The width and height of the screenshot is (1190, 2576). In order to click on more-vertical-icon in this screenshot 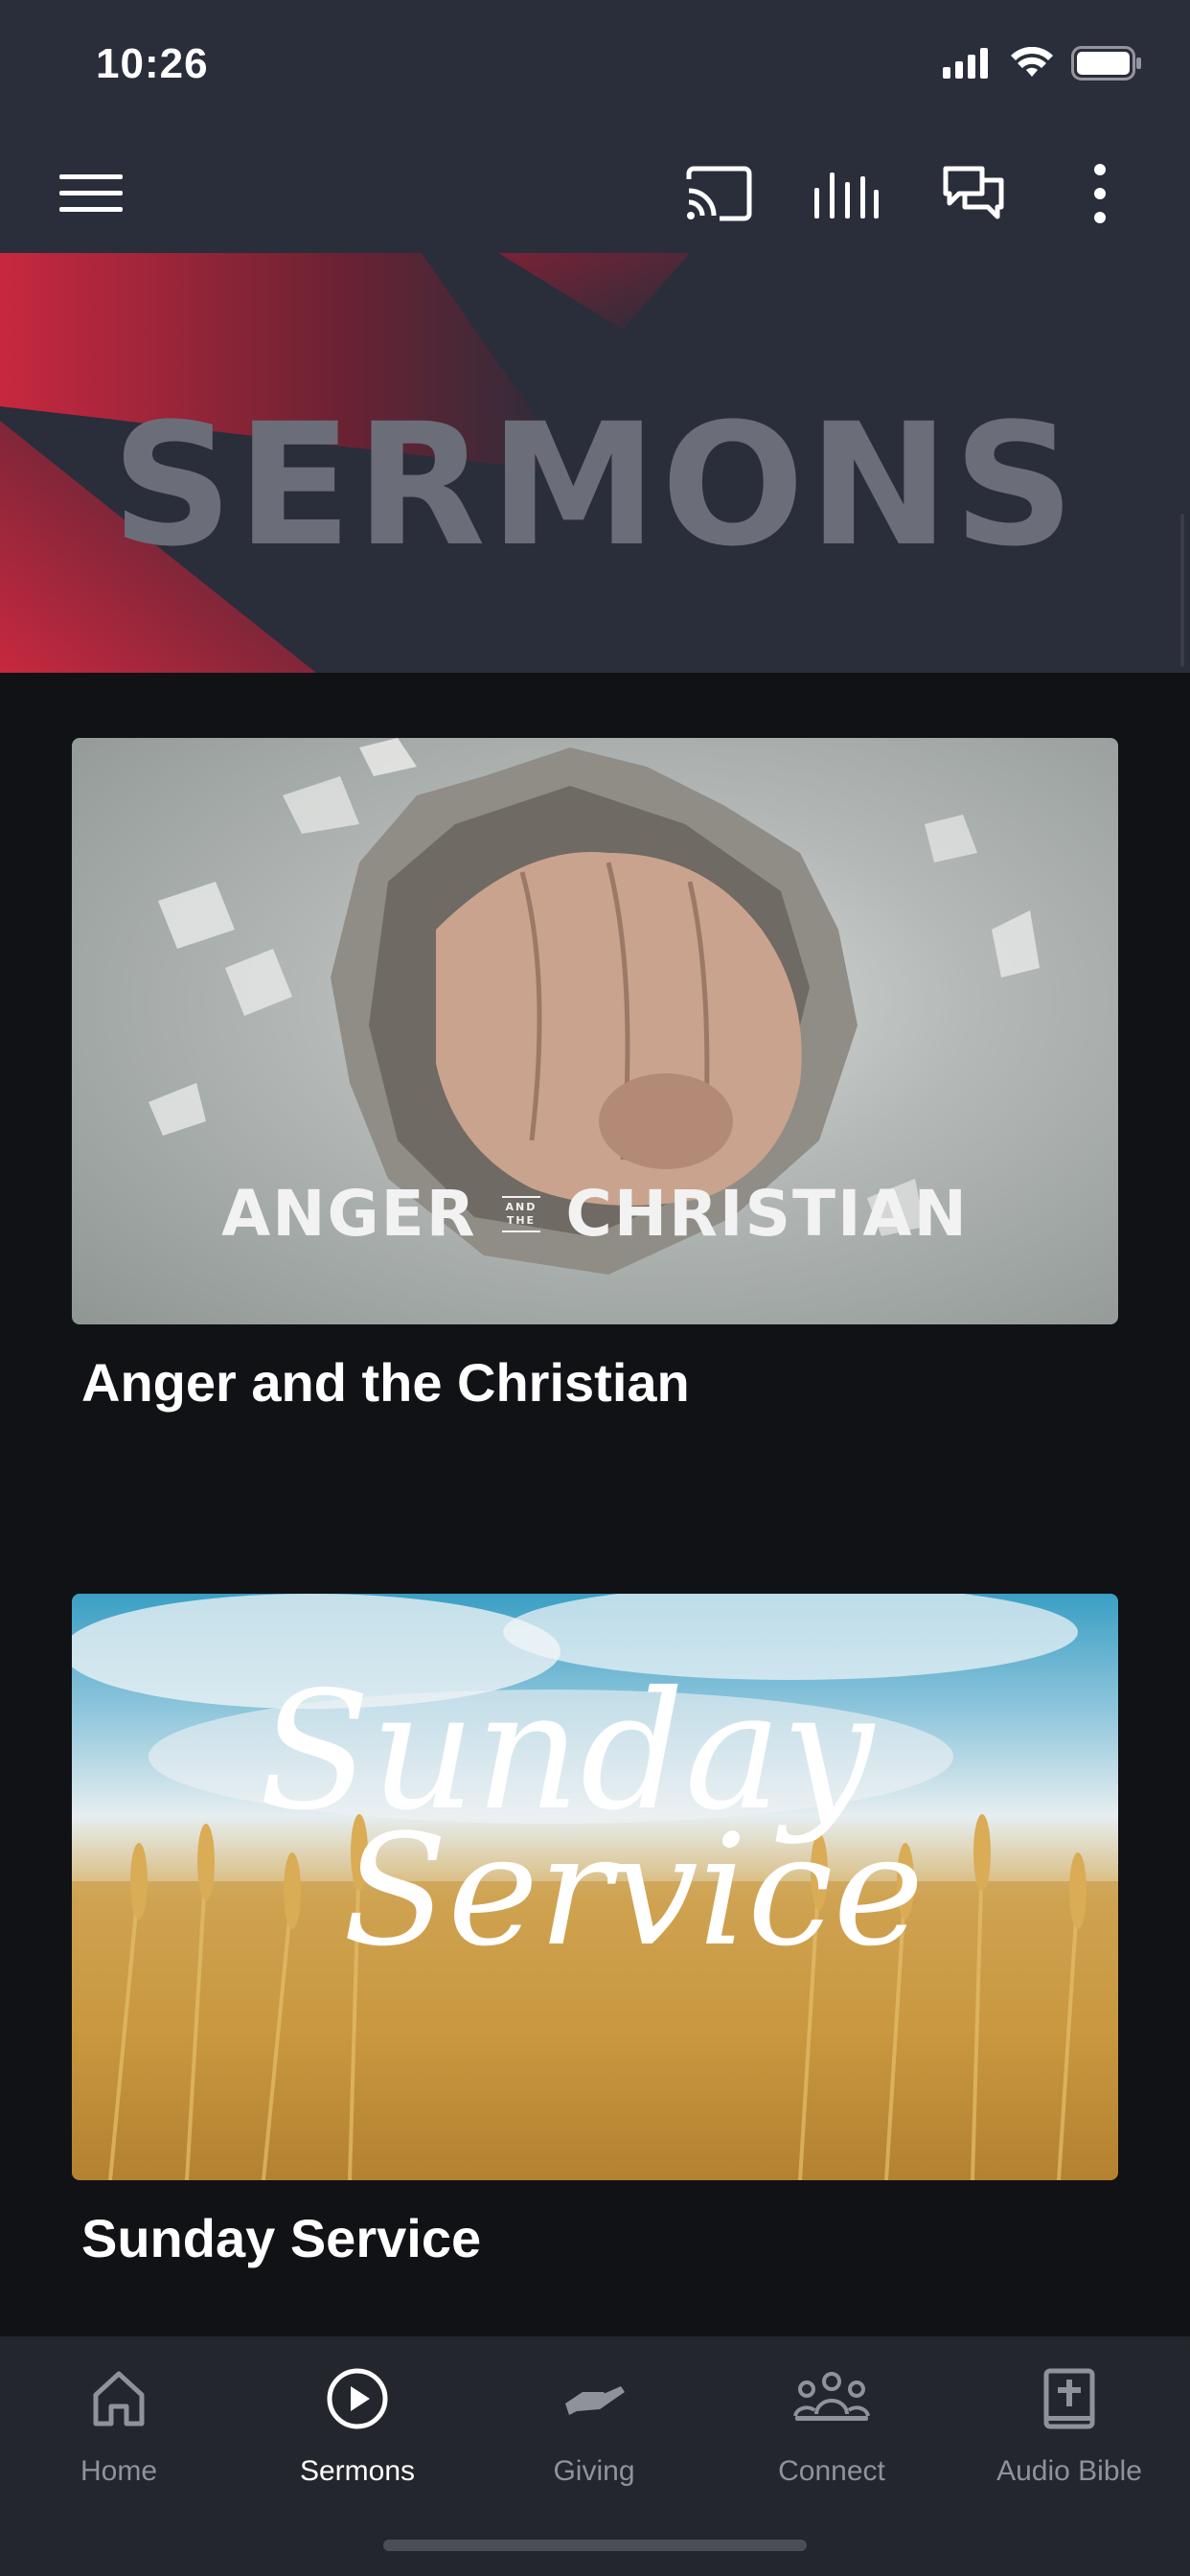, I will do `click(1100, 193)`.